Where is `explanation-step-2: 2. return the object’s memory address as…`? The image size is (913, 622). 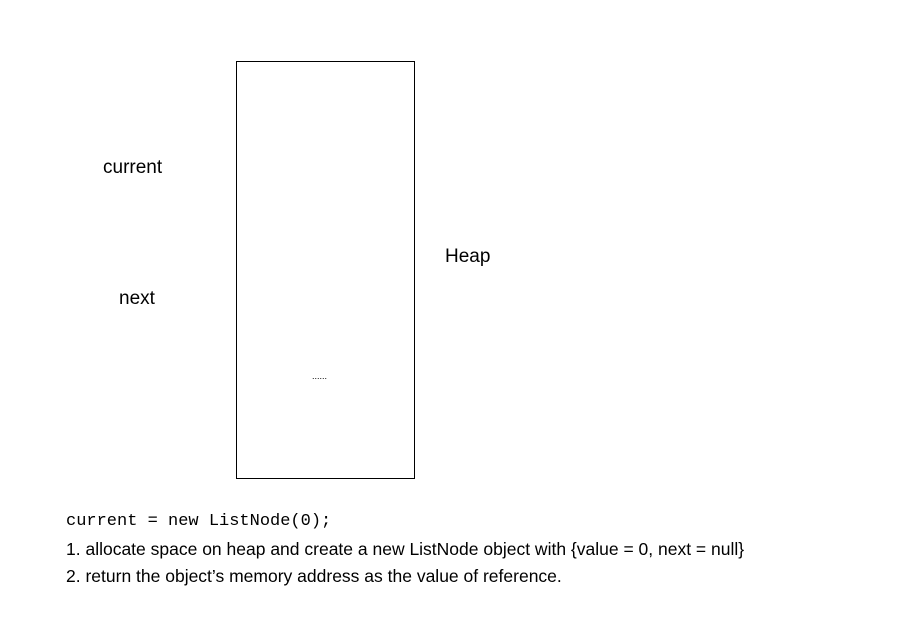
explanation-step-2: 2. return the object’s memory address as… is located at coordinates (314, 576).